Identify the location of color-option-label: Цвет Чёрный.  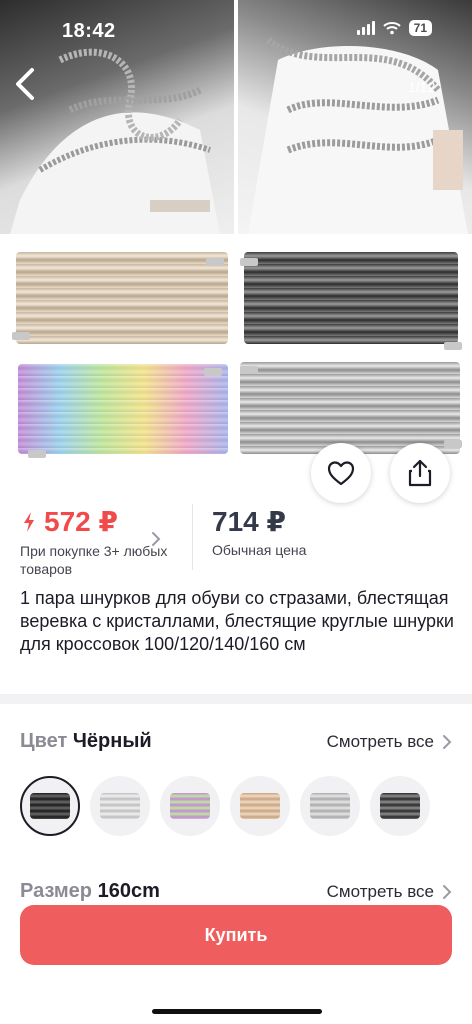
(86, 741).